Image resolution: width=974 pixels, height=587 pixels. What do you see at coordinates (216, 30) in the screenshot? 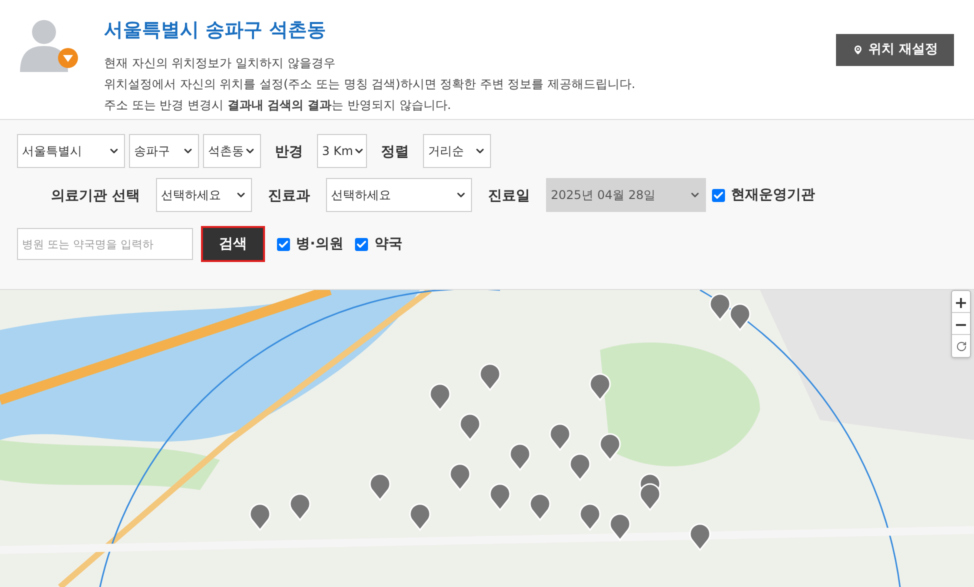
I see `location-title: 서울특별시 송파구 석촌동` at bounding box center [216, 30].